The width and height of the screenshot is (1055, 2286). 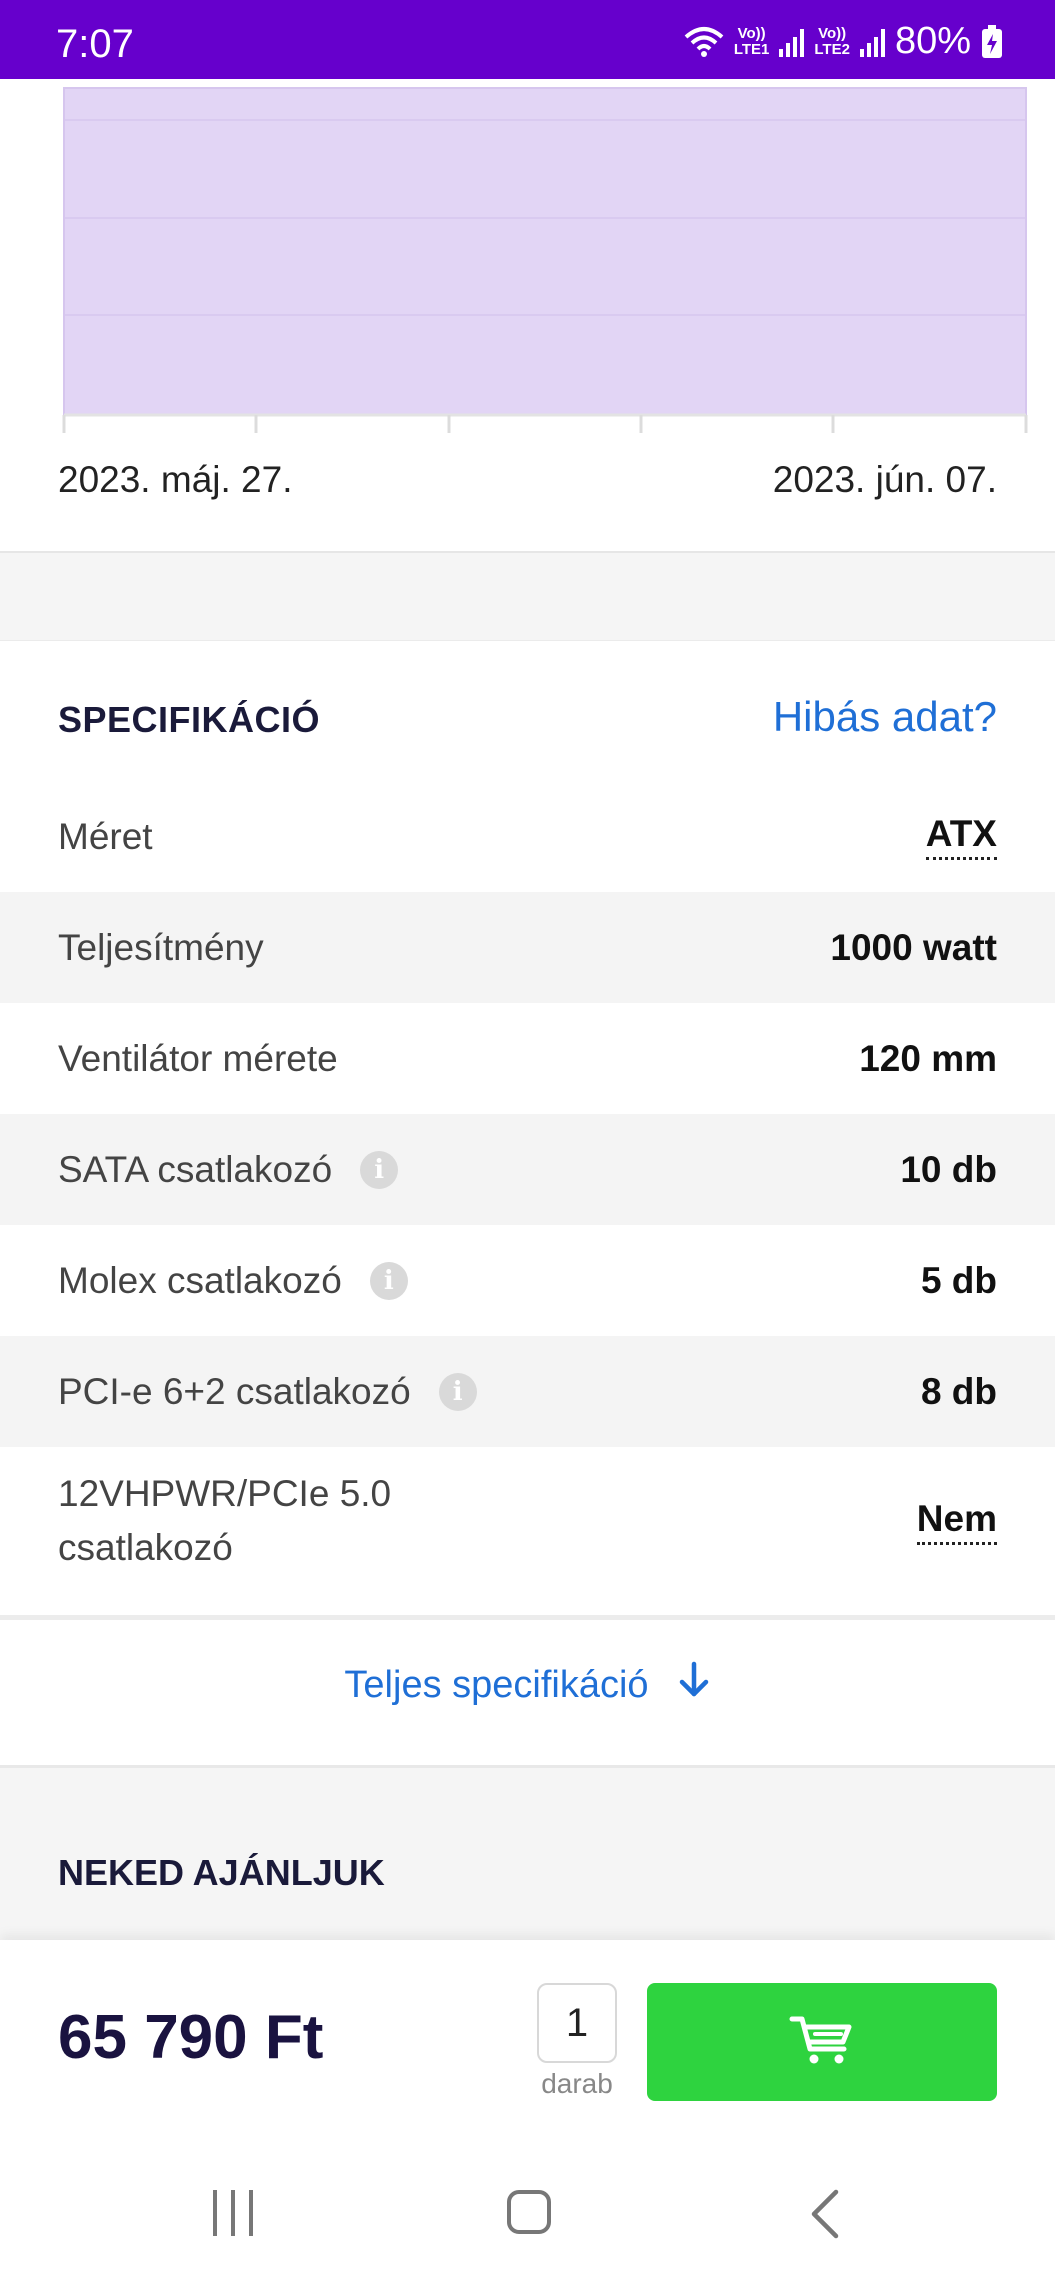 What do you see at coordinates (233, 2213) in the screenshot?
I see `recent-apps-button` at bounding box center [233, 2213].